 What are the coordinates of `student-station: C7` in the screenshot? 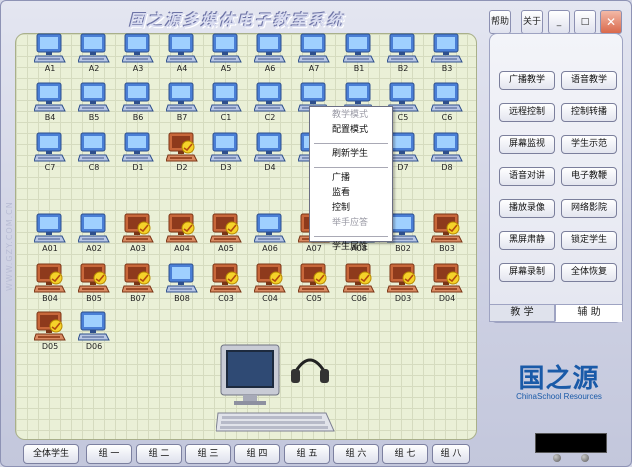 It's located at (50, 153).